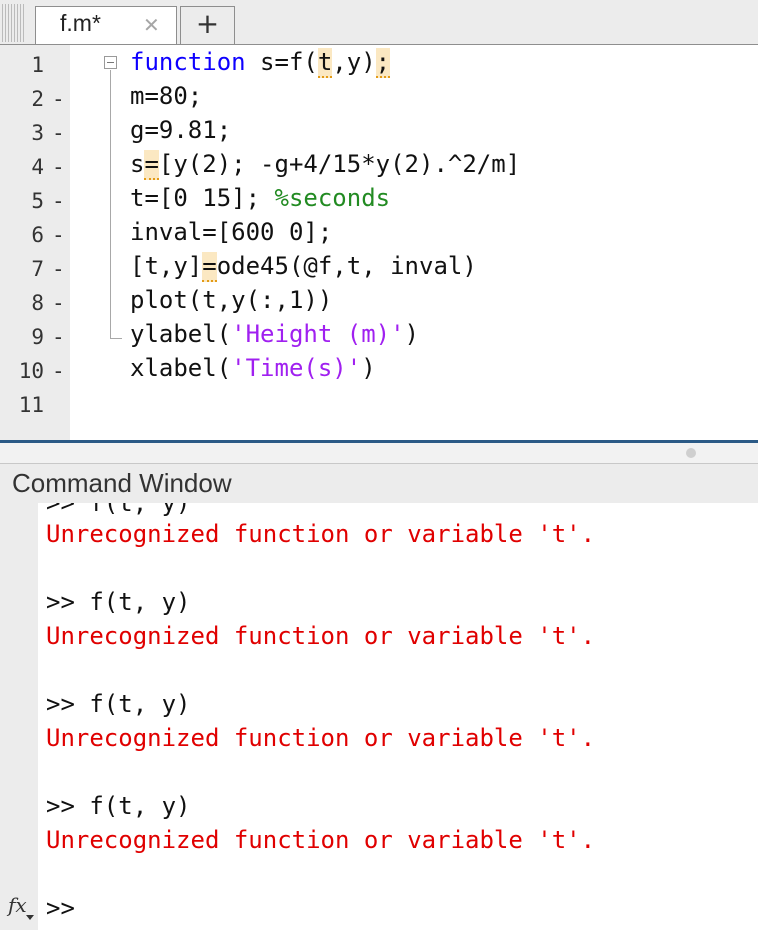 The image size is (758, 930). I want to click on code-text: xlabel(, so click(181, 368).